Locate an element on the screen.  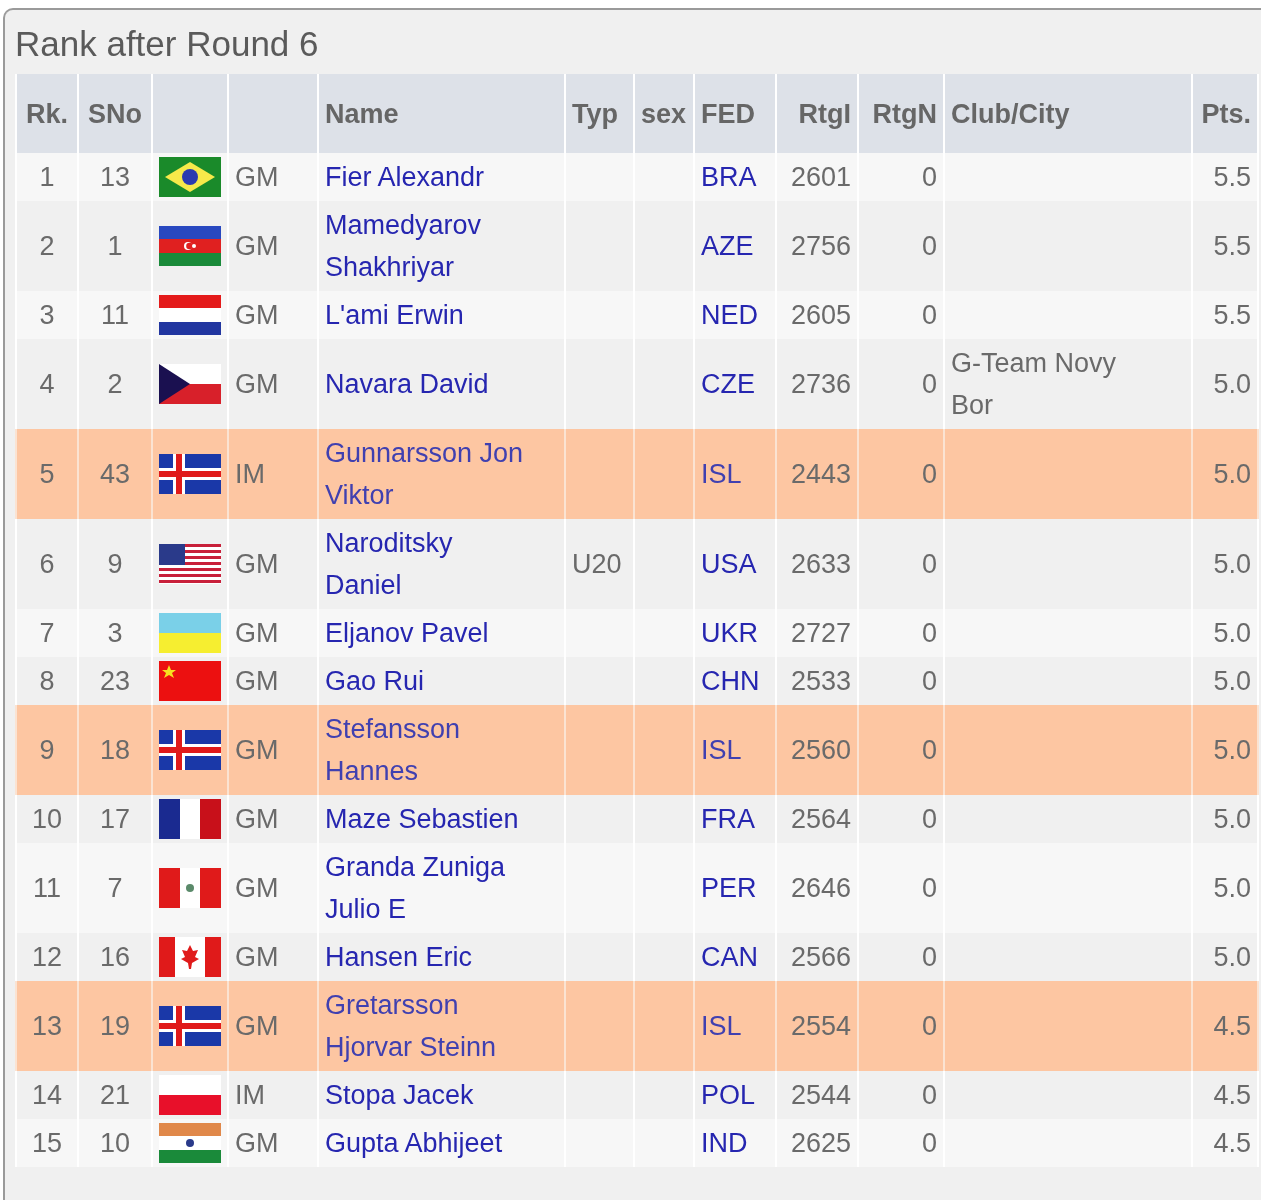
national-rating-cell: 0 is located at coordinates (901, 1143).